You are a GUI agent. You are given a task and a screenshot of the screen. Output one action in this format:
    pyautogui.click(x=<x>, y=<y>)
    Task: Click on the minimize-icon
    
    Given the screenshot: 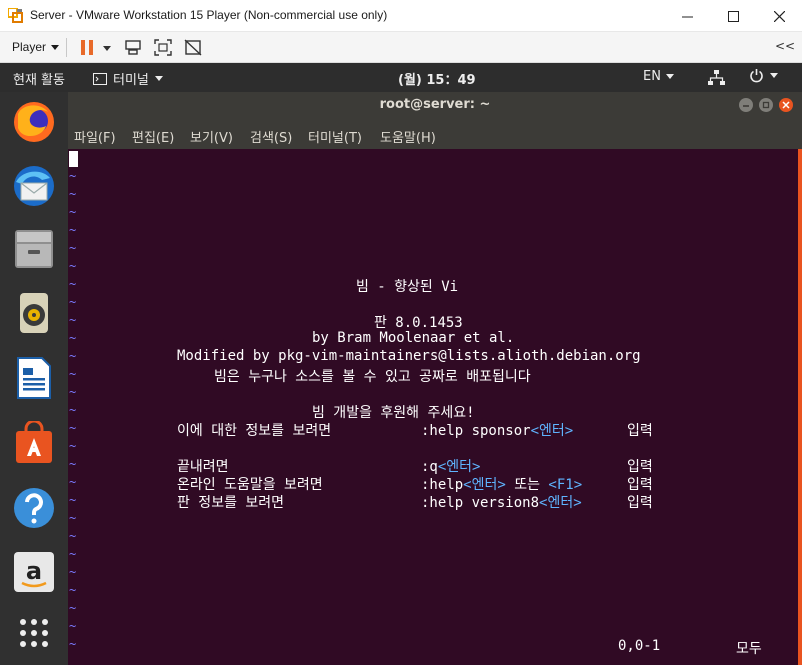 What is the action you would take?
    pyautogui.click(x=687, y=16)
    